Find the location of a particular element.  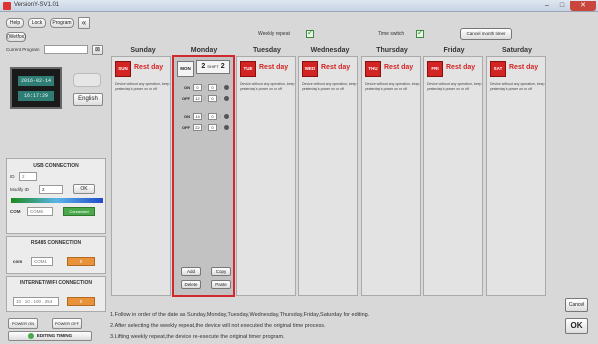

title-bar: VersionY-SV1.01 – □ ✕ is located at coordinates (299, 6).